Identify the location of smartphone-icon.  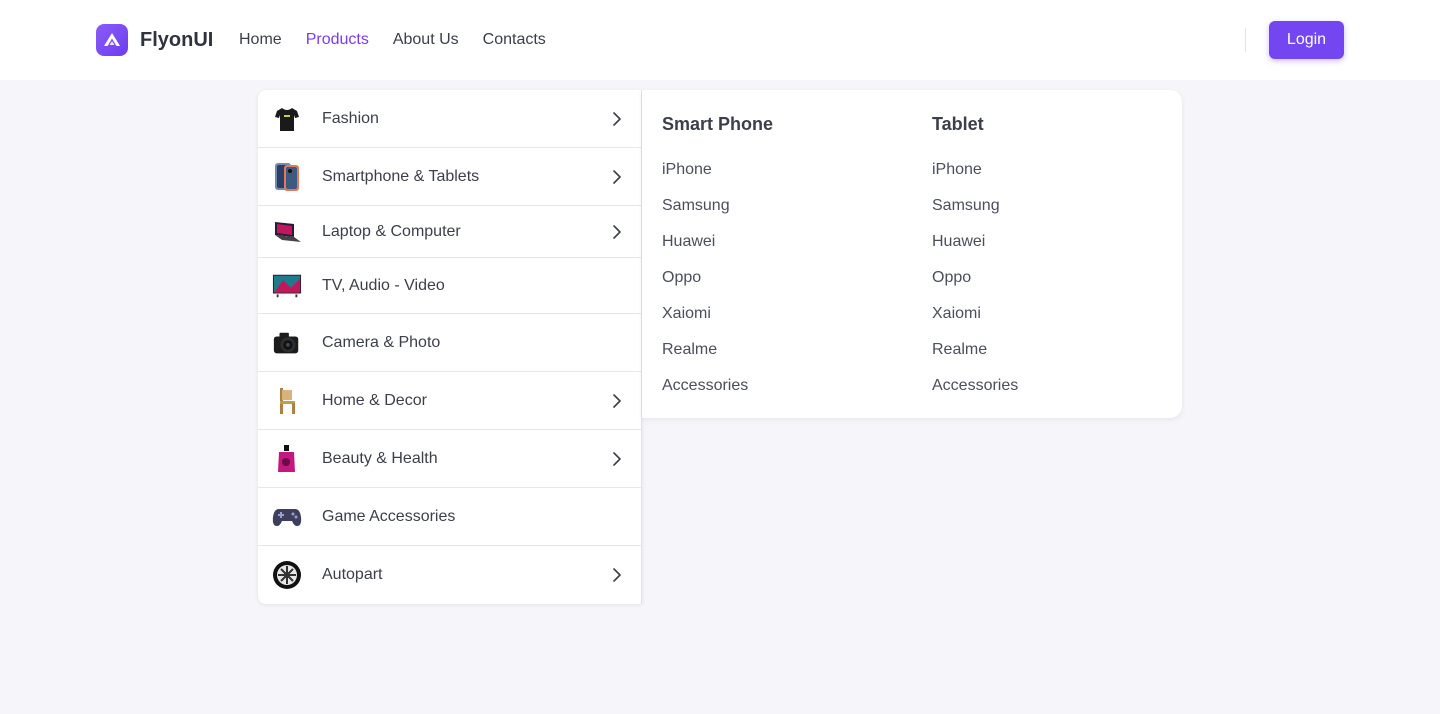
(287, 177).